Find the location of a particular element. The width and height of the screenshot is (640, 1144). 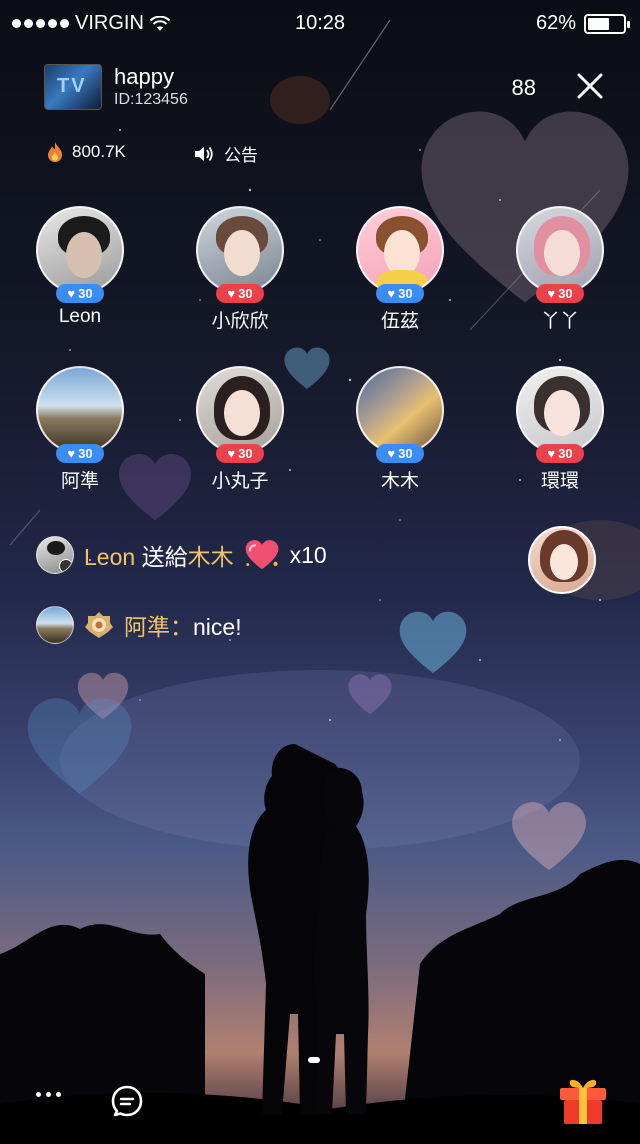

guest-name: 環環 is located at coordinates (559, 481).